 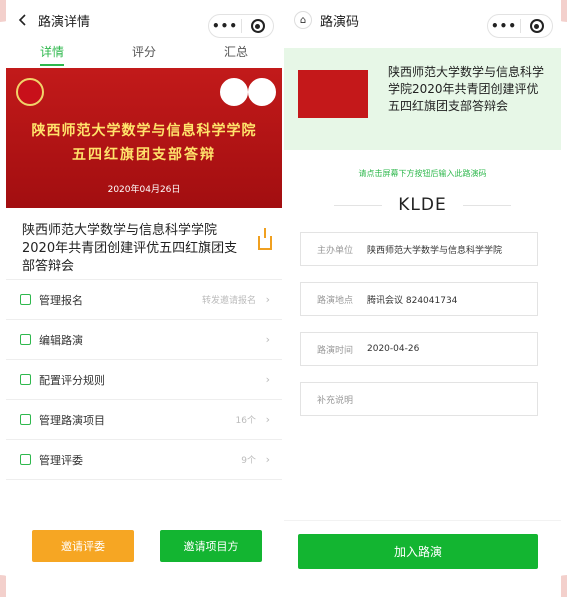 I want to click on users-icon, so click(x=25, y=459).